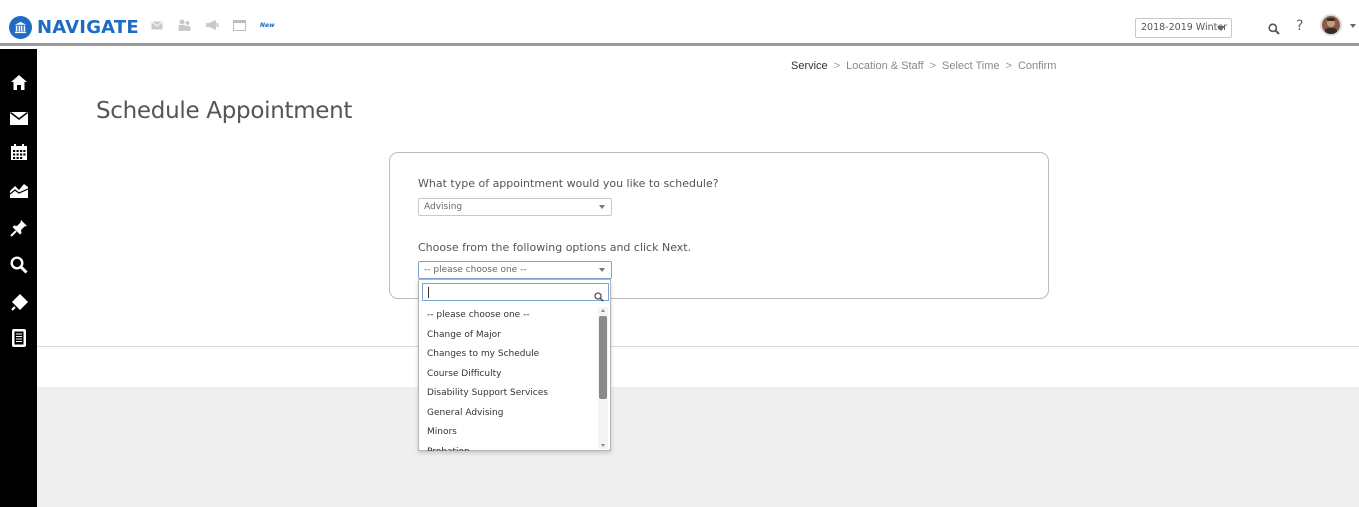 The width and height of the screenshot is (1359, 507). I want to click on dropdown-option: Change of Major, so click(509, 336).